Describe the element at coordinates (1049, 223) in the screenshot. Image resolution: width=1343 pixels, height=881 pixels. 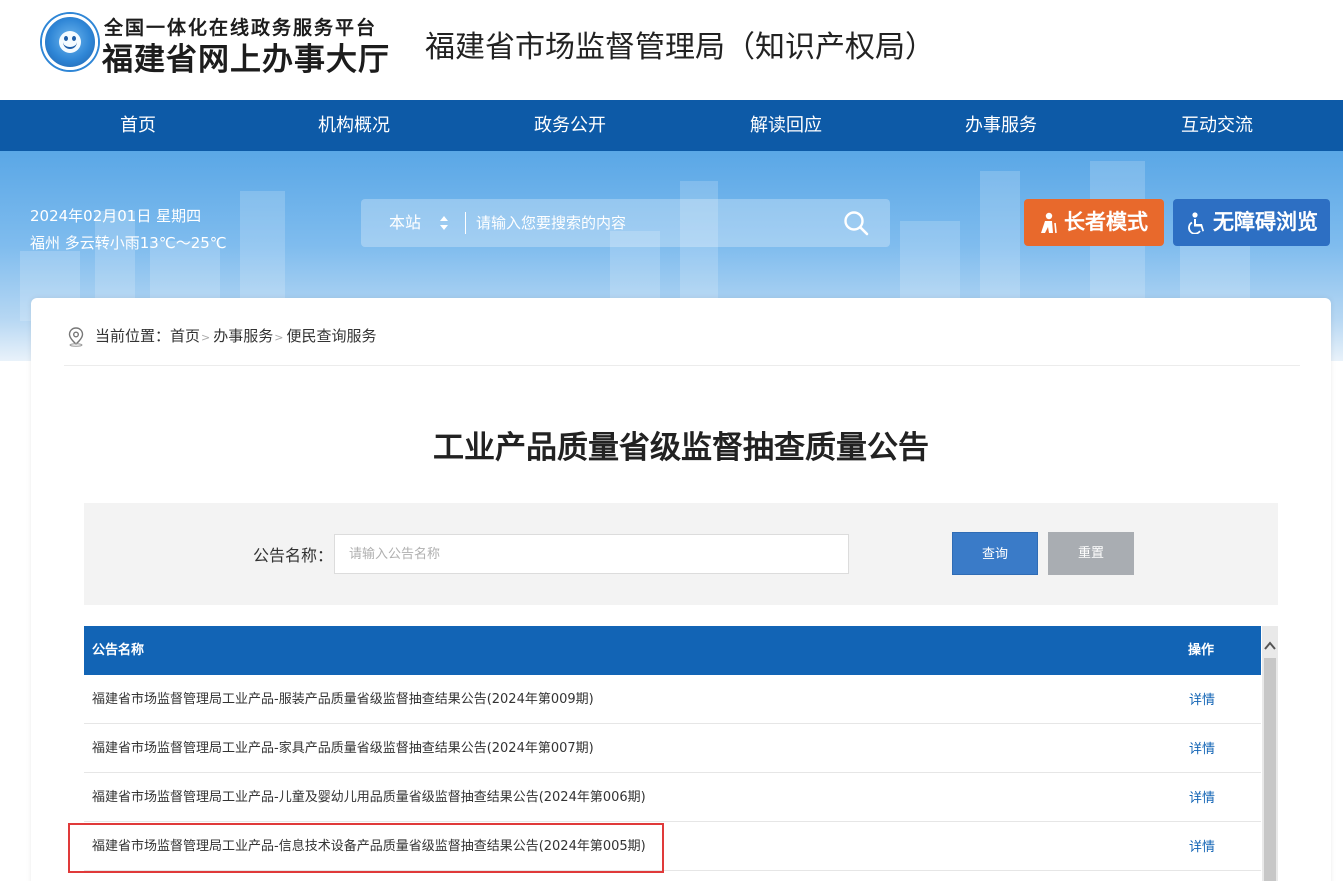
I see `elder-icon` at that location.